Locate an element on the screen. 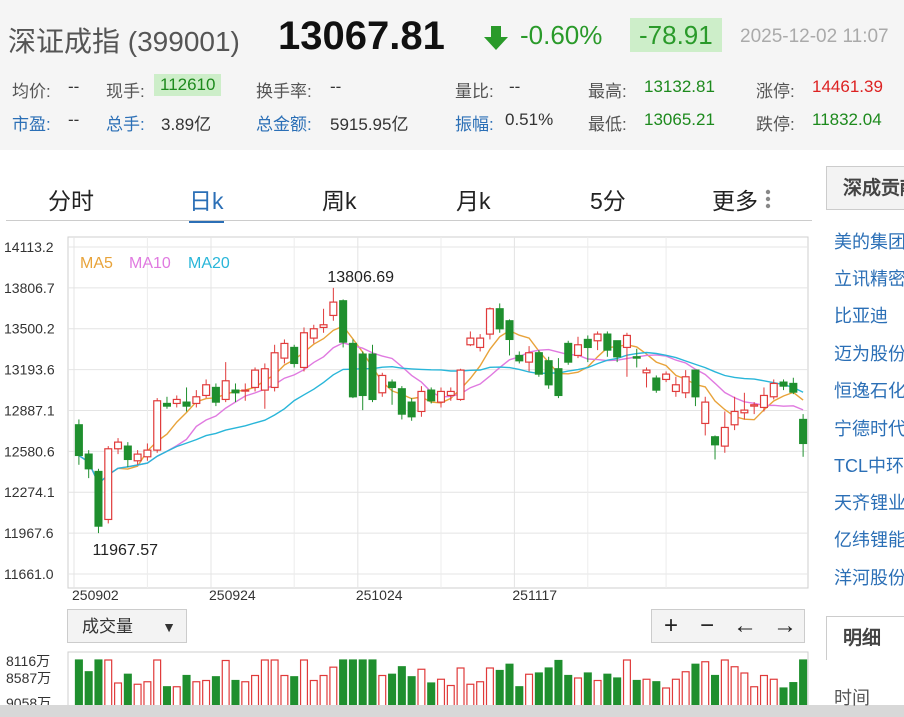 This screenshot has height=717, width=904. tab-weekly-k: 周k is located at coordinates (339, 199).